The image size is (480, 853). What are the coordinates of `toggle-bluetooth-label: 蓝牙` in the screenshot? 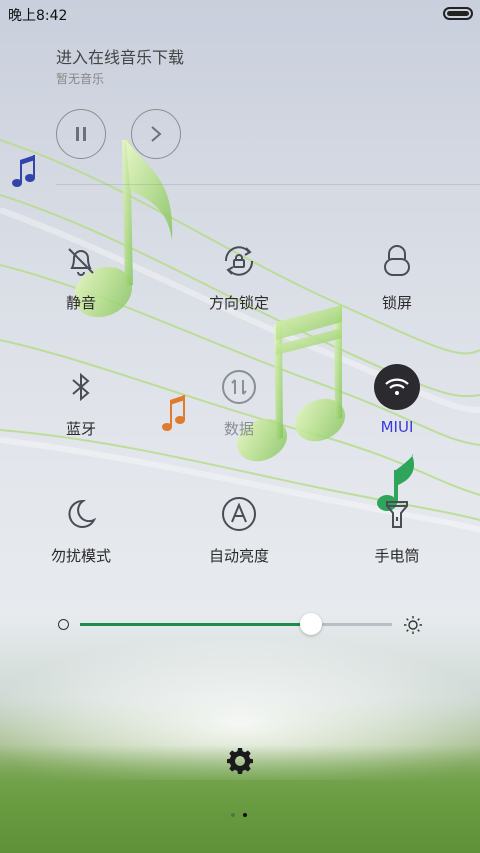 It's located at (80, 429).